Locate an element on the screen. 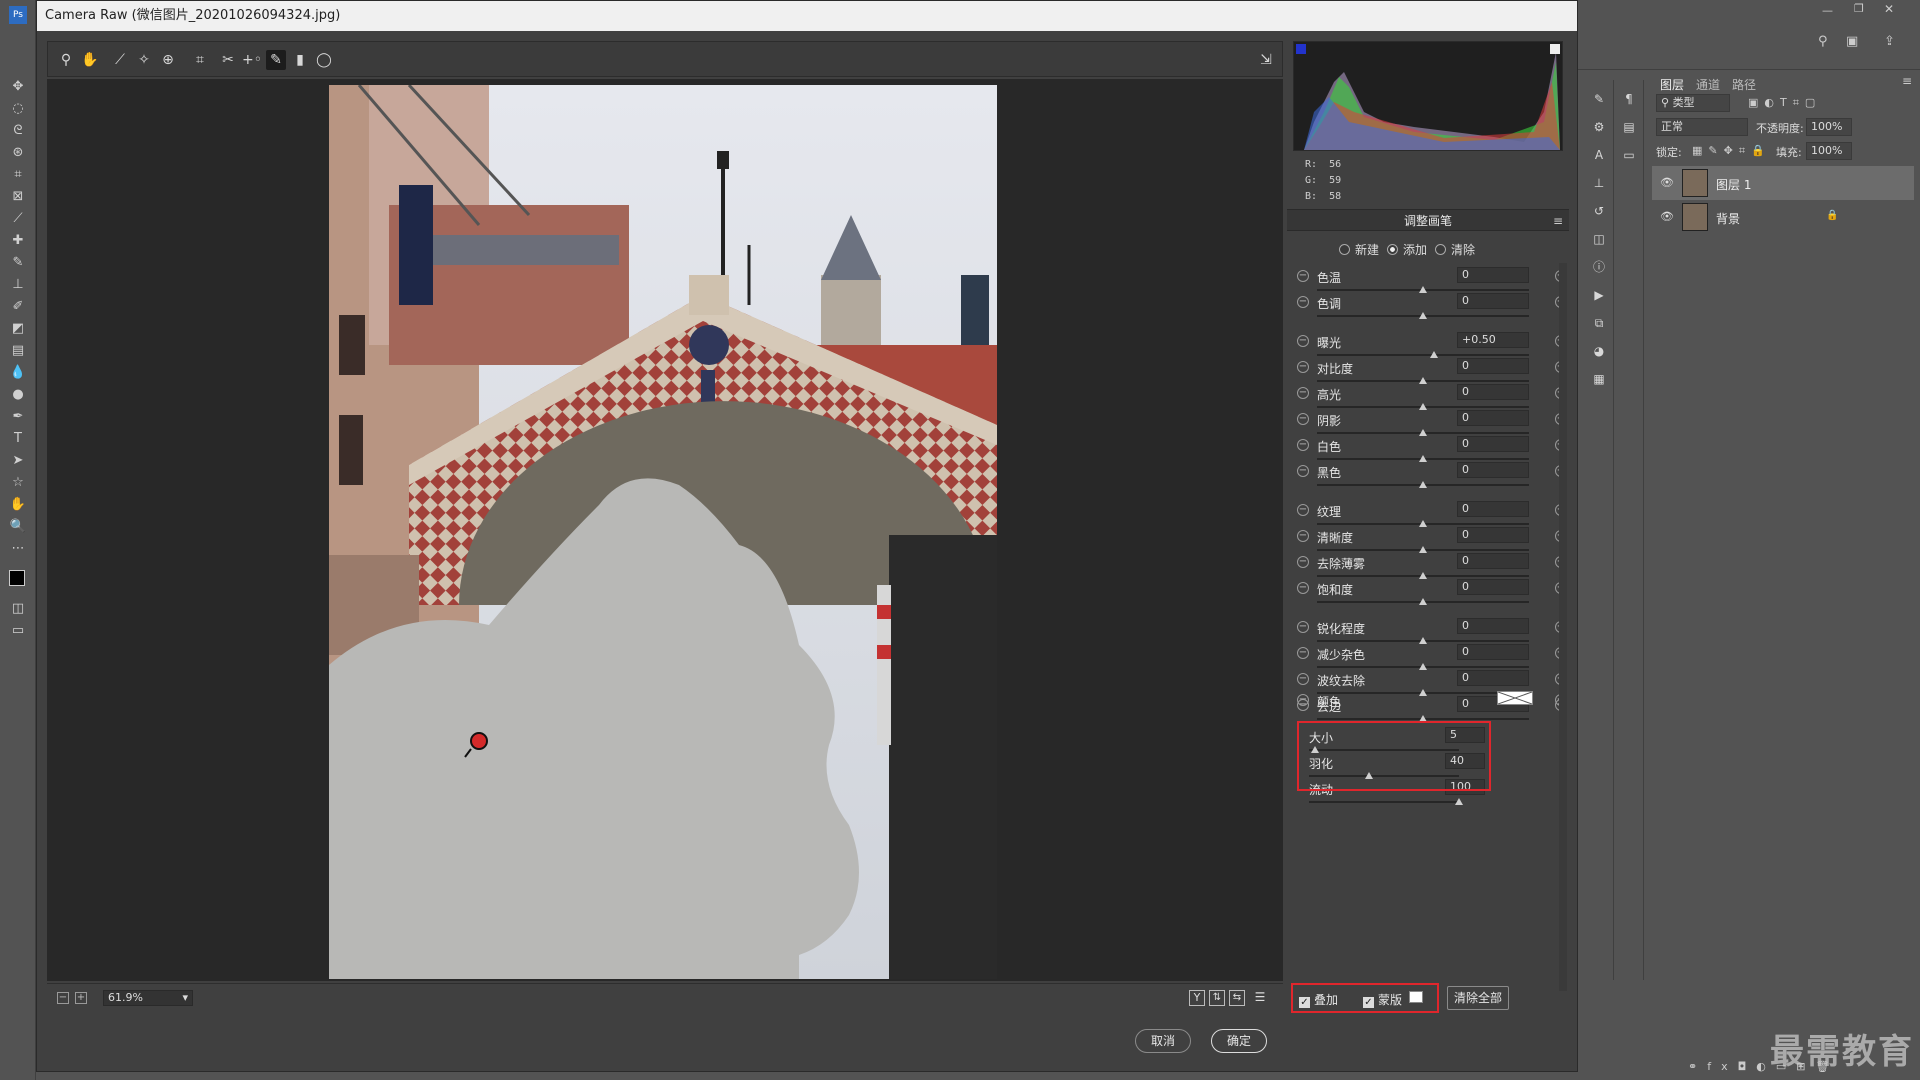  gradient-tool-icon: ▤ is located at coordinates (18, 351).